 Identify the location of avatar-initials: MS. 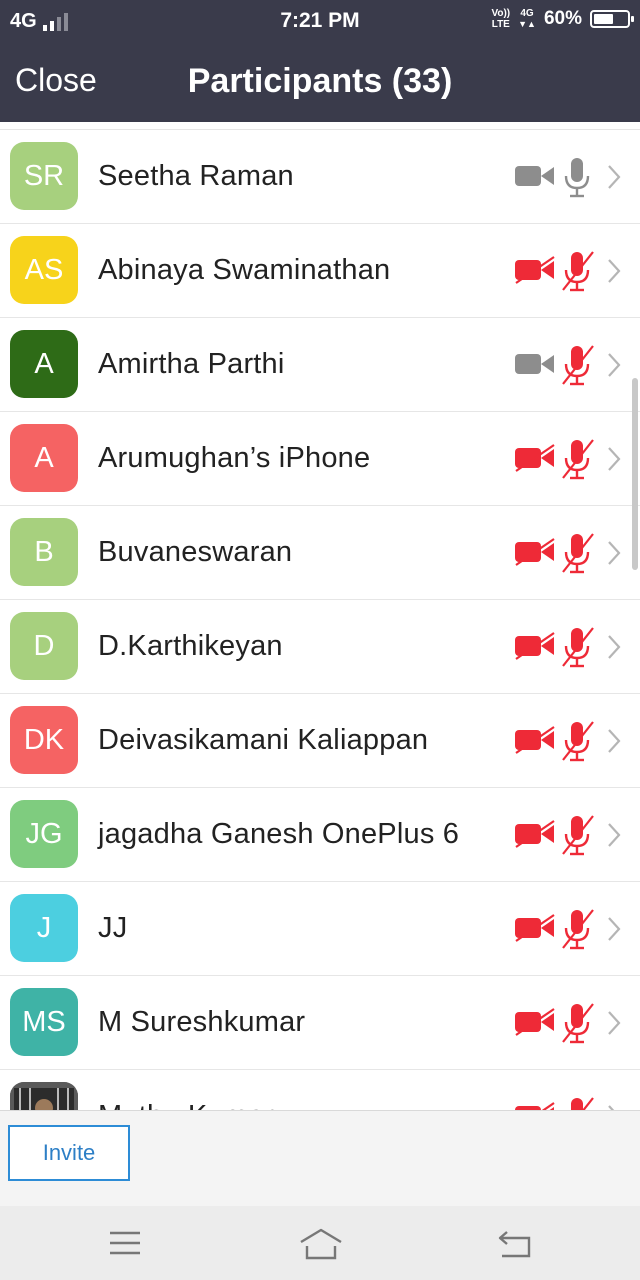
(44, 1021).